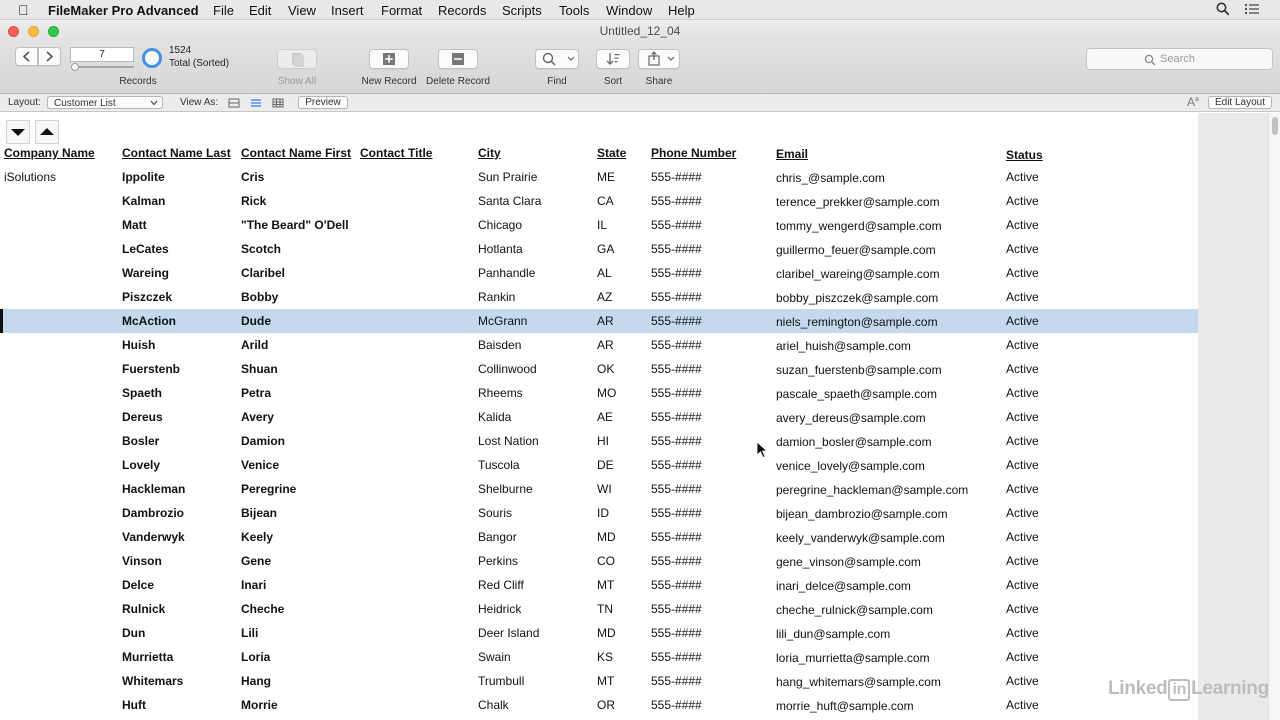  What do you see at coordinates (145, 273) in the screenshot?
I see `cell-last: Wareing` at bounding box center [145, 273].